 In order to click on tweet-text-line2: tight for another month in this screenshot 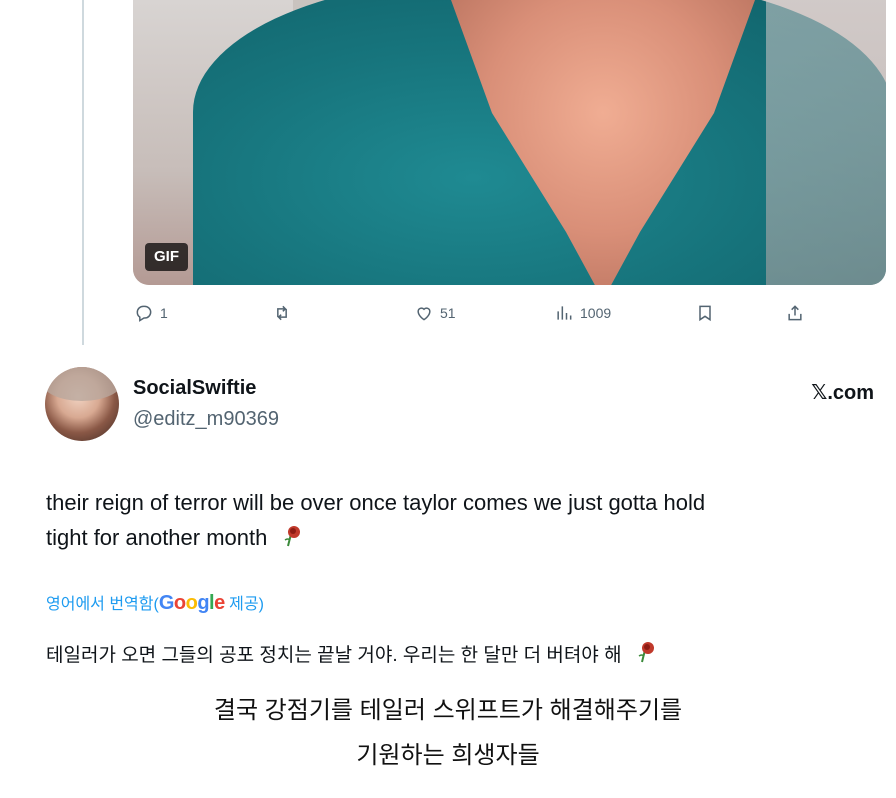, I will do `click(157, 537)`.